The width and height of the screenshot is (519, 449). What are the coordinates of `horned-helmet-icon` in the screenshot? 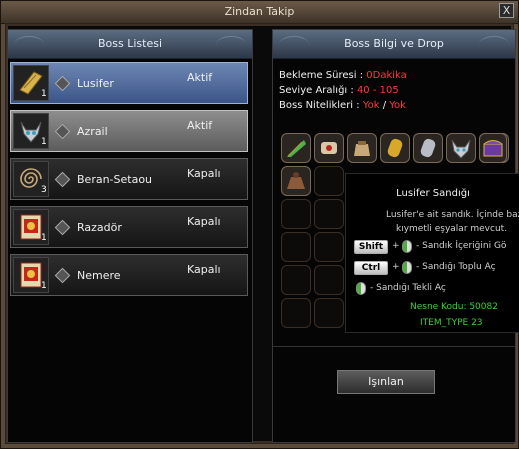 It's located at (461, 149).